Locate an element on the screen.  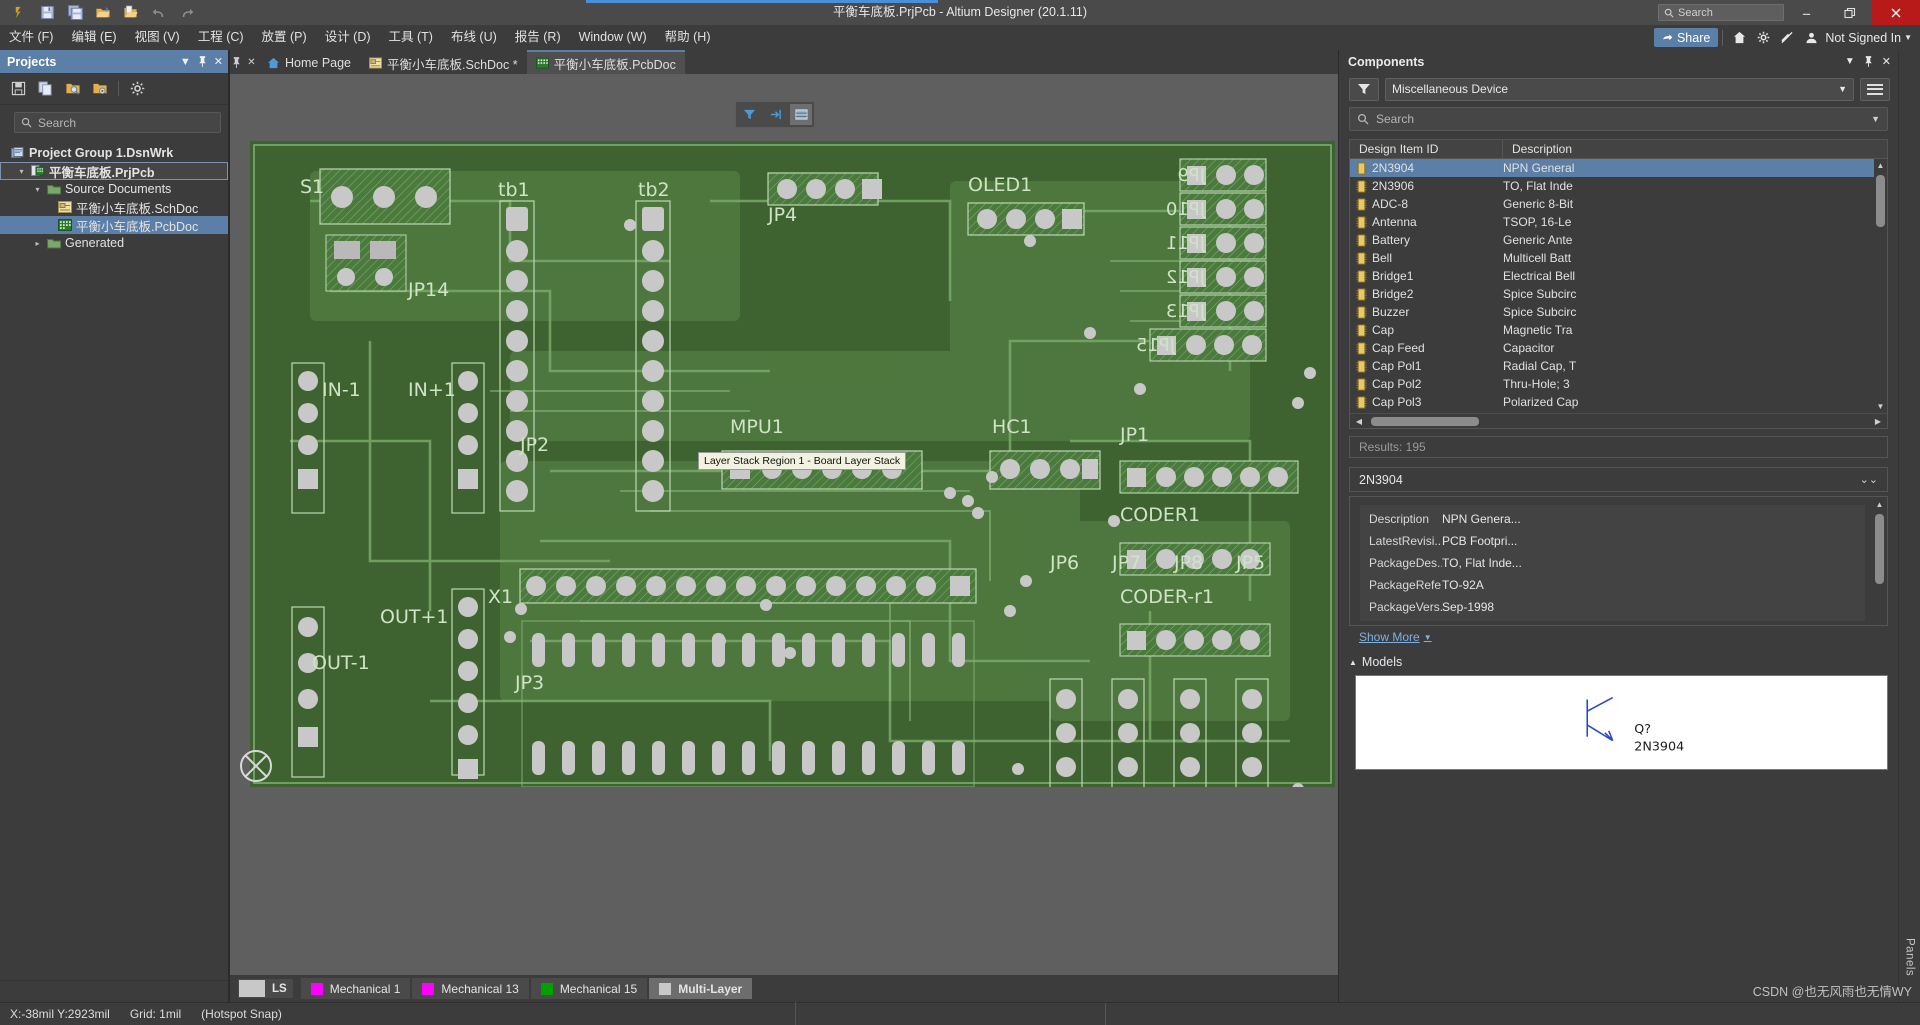
select-mask-icon is located at coordinates (775, 114).